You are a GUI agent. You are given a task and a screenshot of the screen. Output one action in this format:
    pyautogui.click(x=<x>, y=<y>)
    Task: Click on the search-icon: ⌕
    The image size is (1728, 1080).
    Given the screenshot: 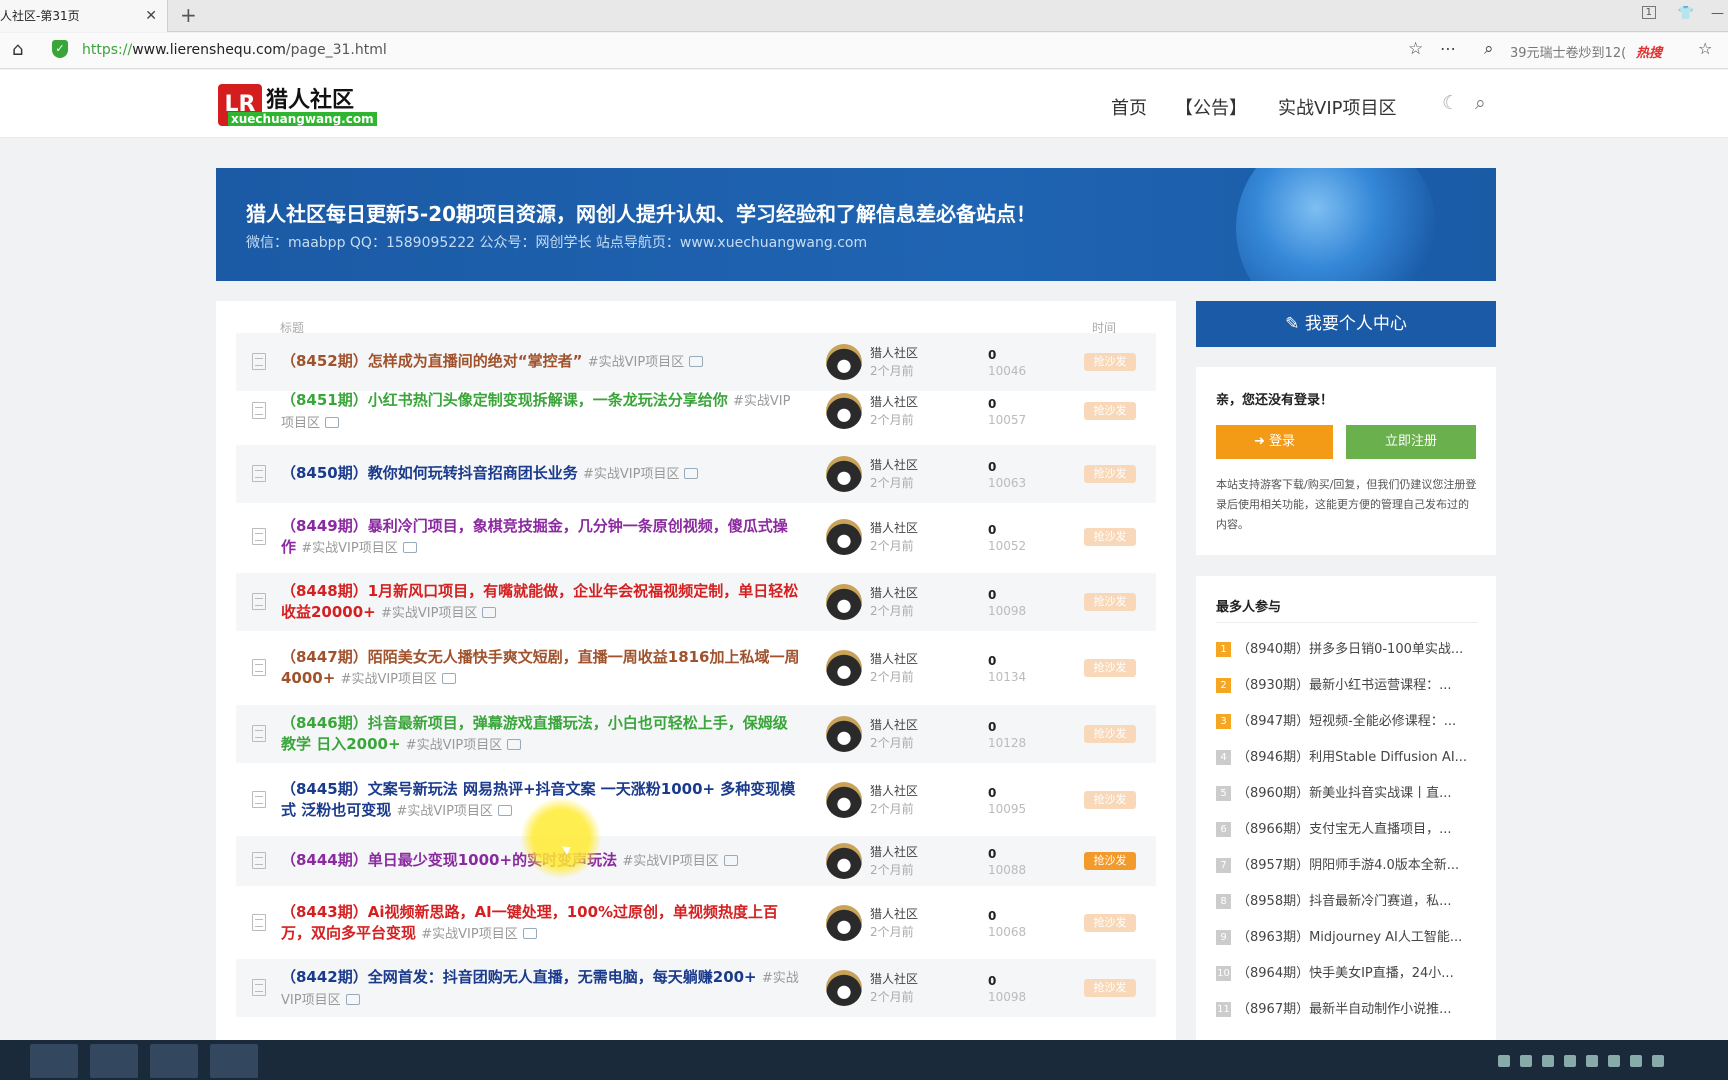 What is the action you would take?
    pyautogui.click(x=1489, y=49)
    